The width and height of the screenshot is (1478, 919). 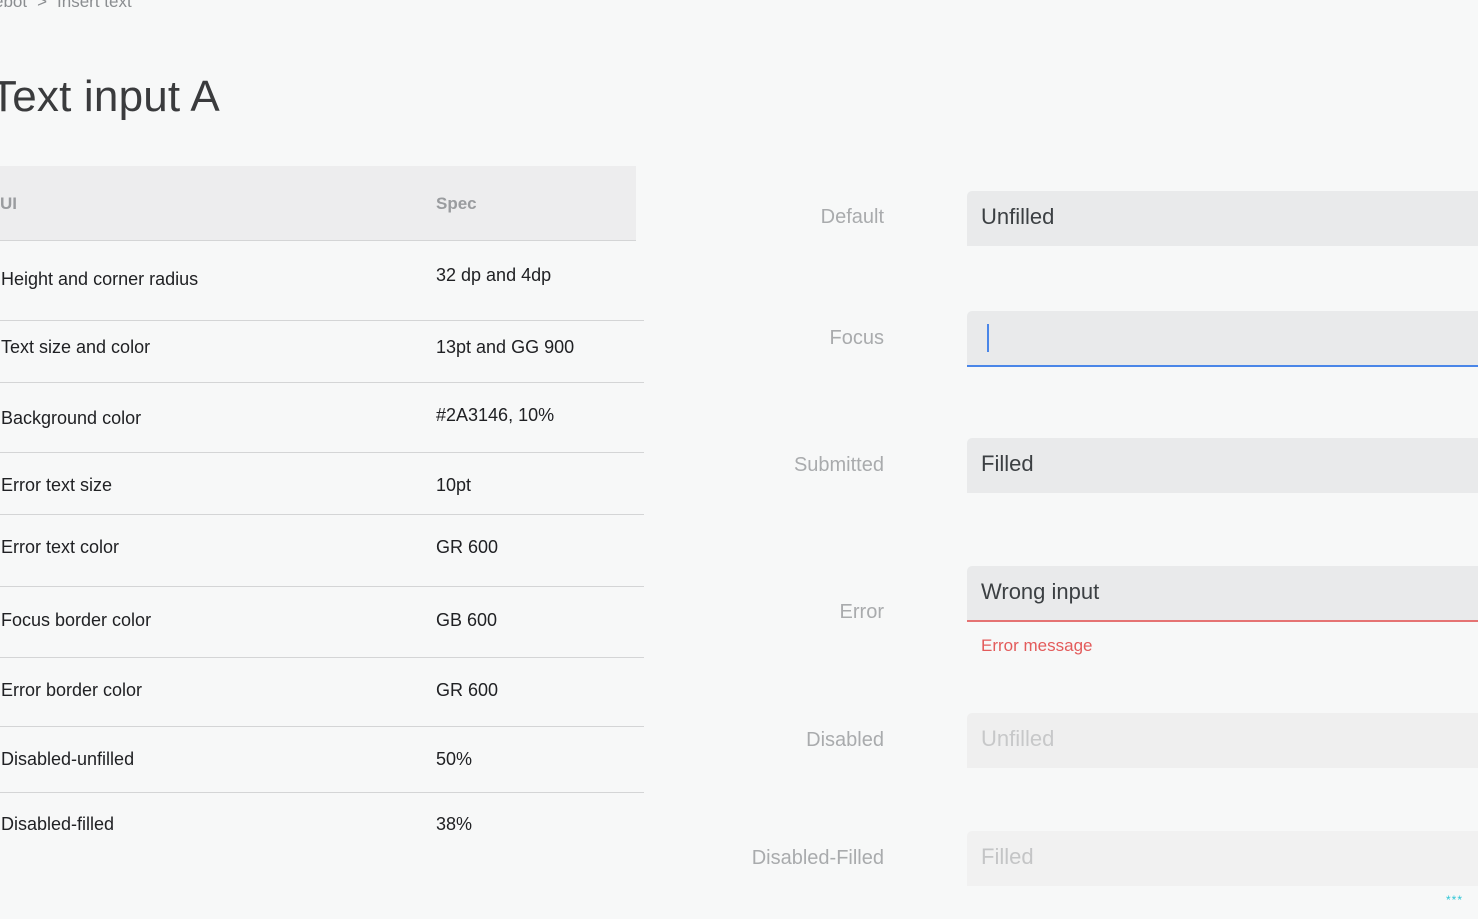 What do you see at coordinates (94, 5) in the screenshot?
I see `breadcrumb-current: Insert text` at bounding box center [94, 5].